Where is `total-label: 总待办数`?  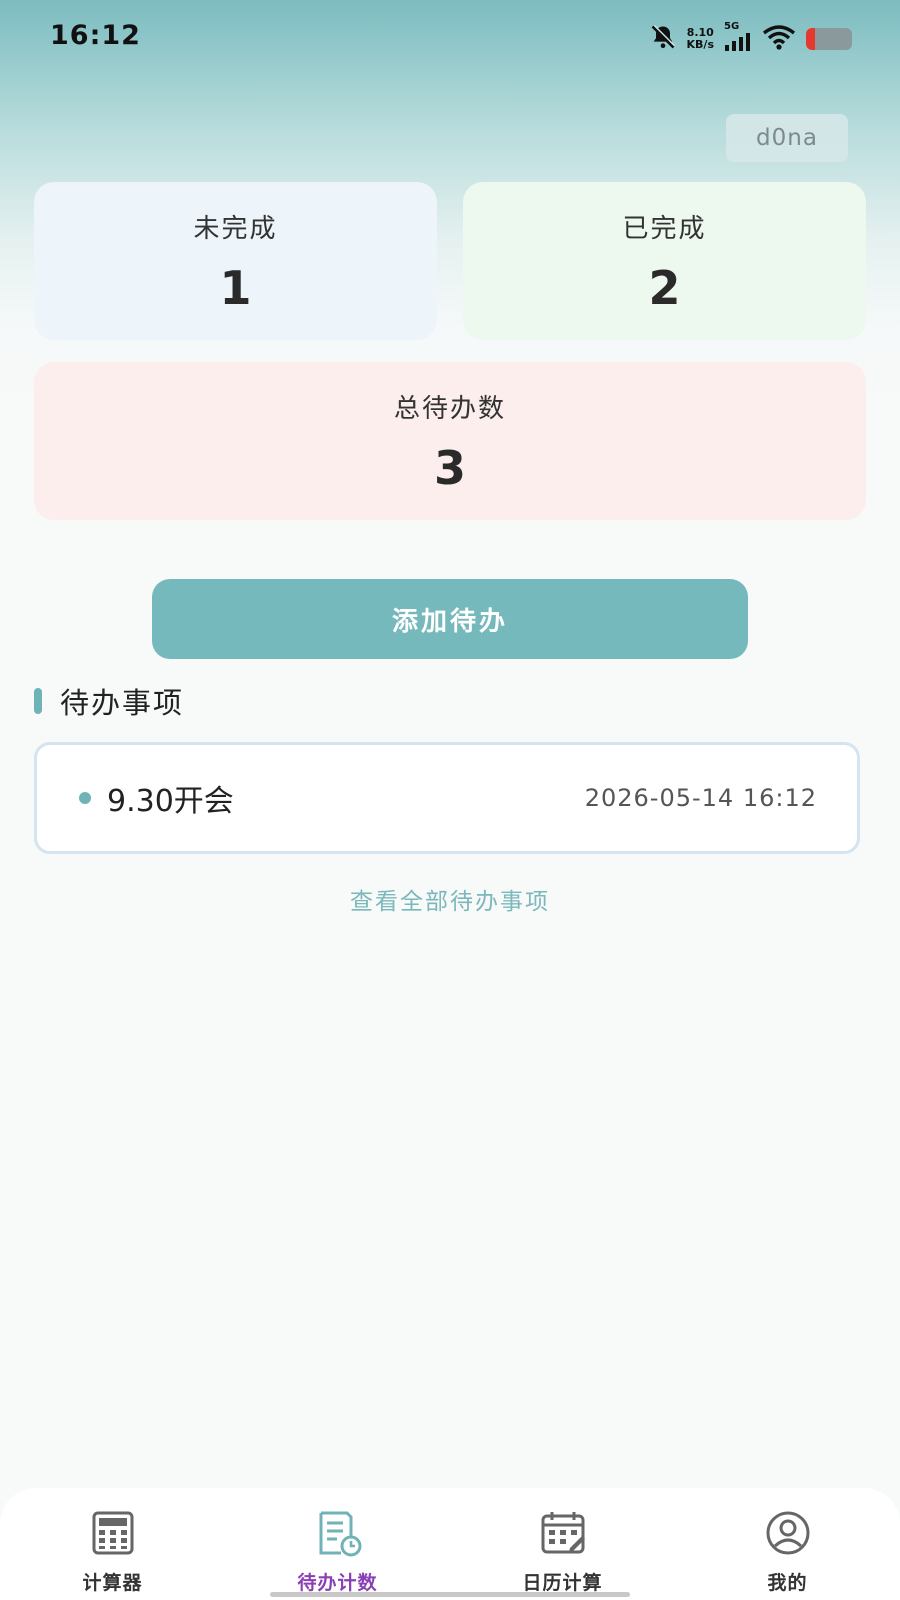 total-label: 总待办数 is located at coordinates (449, 409).